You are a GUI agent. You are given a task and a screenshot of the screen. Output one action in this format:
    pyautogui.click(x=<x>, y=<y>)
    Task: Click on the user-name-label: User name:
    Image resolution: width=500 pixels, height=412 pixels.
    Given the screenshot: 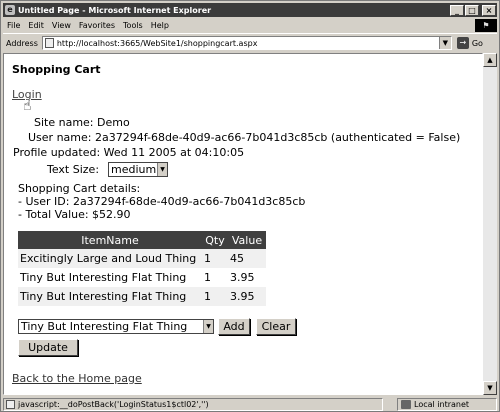 What is the action you would take?
    pyautogui.click(x=60, y=137)
    